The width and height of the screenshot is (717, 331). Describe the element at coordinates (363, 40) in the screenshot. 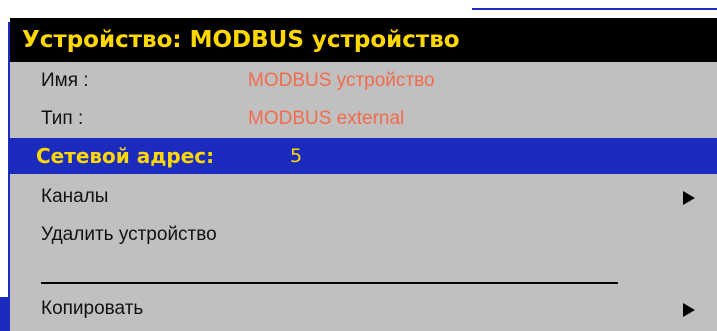

I see `menu-title: Устройство: MODBUS устройство` at that location.